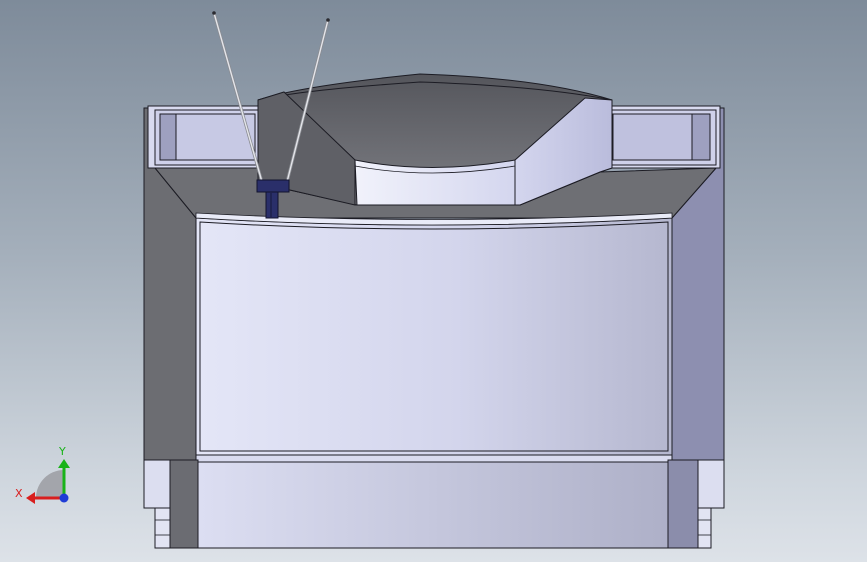 The width and height of the screenshot is (867, 562). I want to click on triad-y-label: Y, so click(62, 451).